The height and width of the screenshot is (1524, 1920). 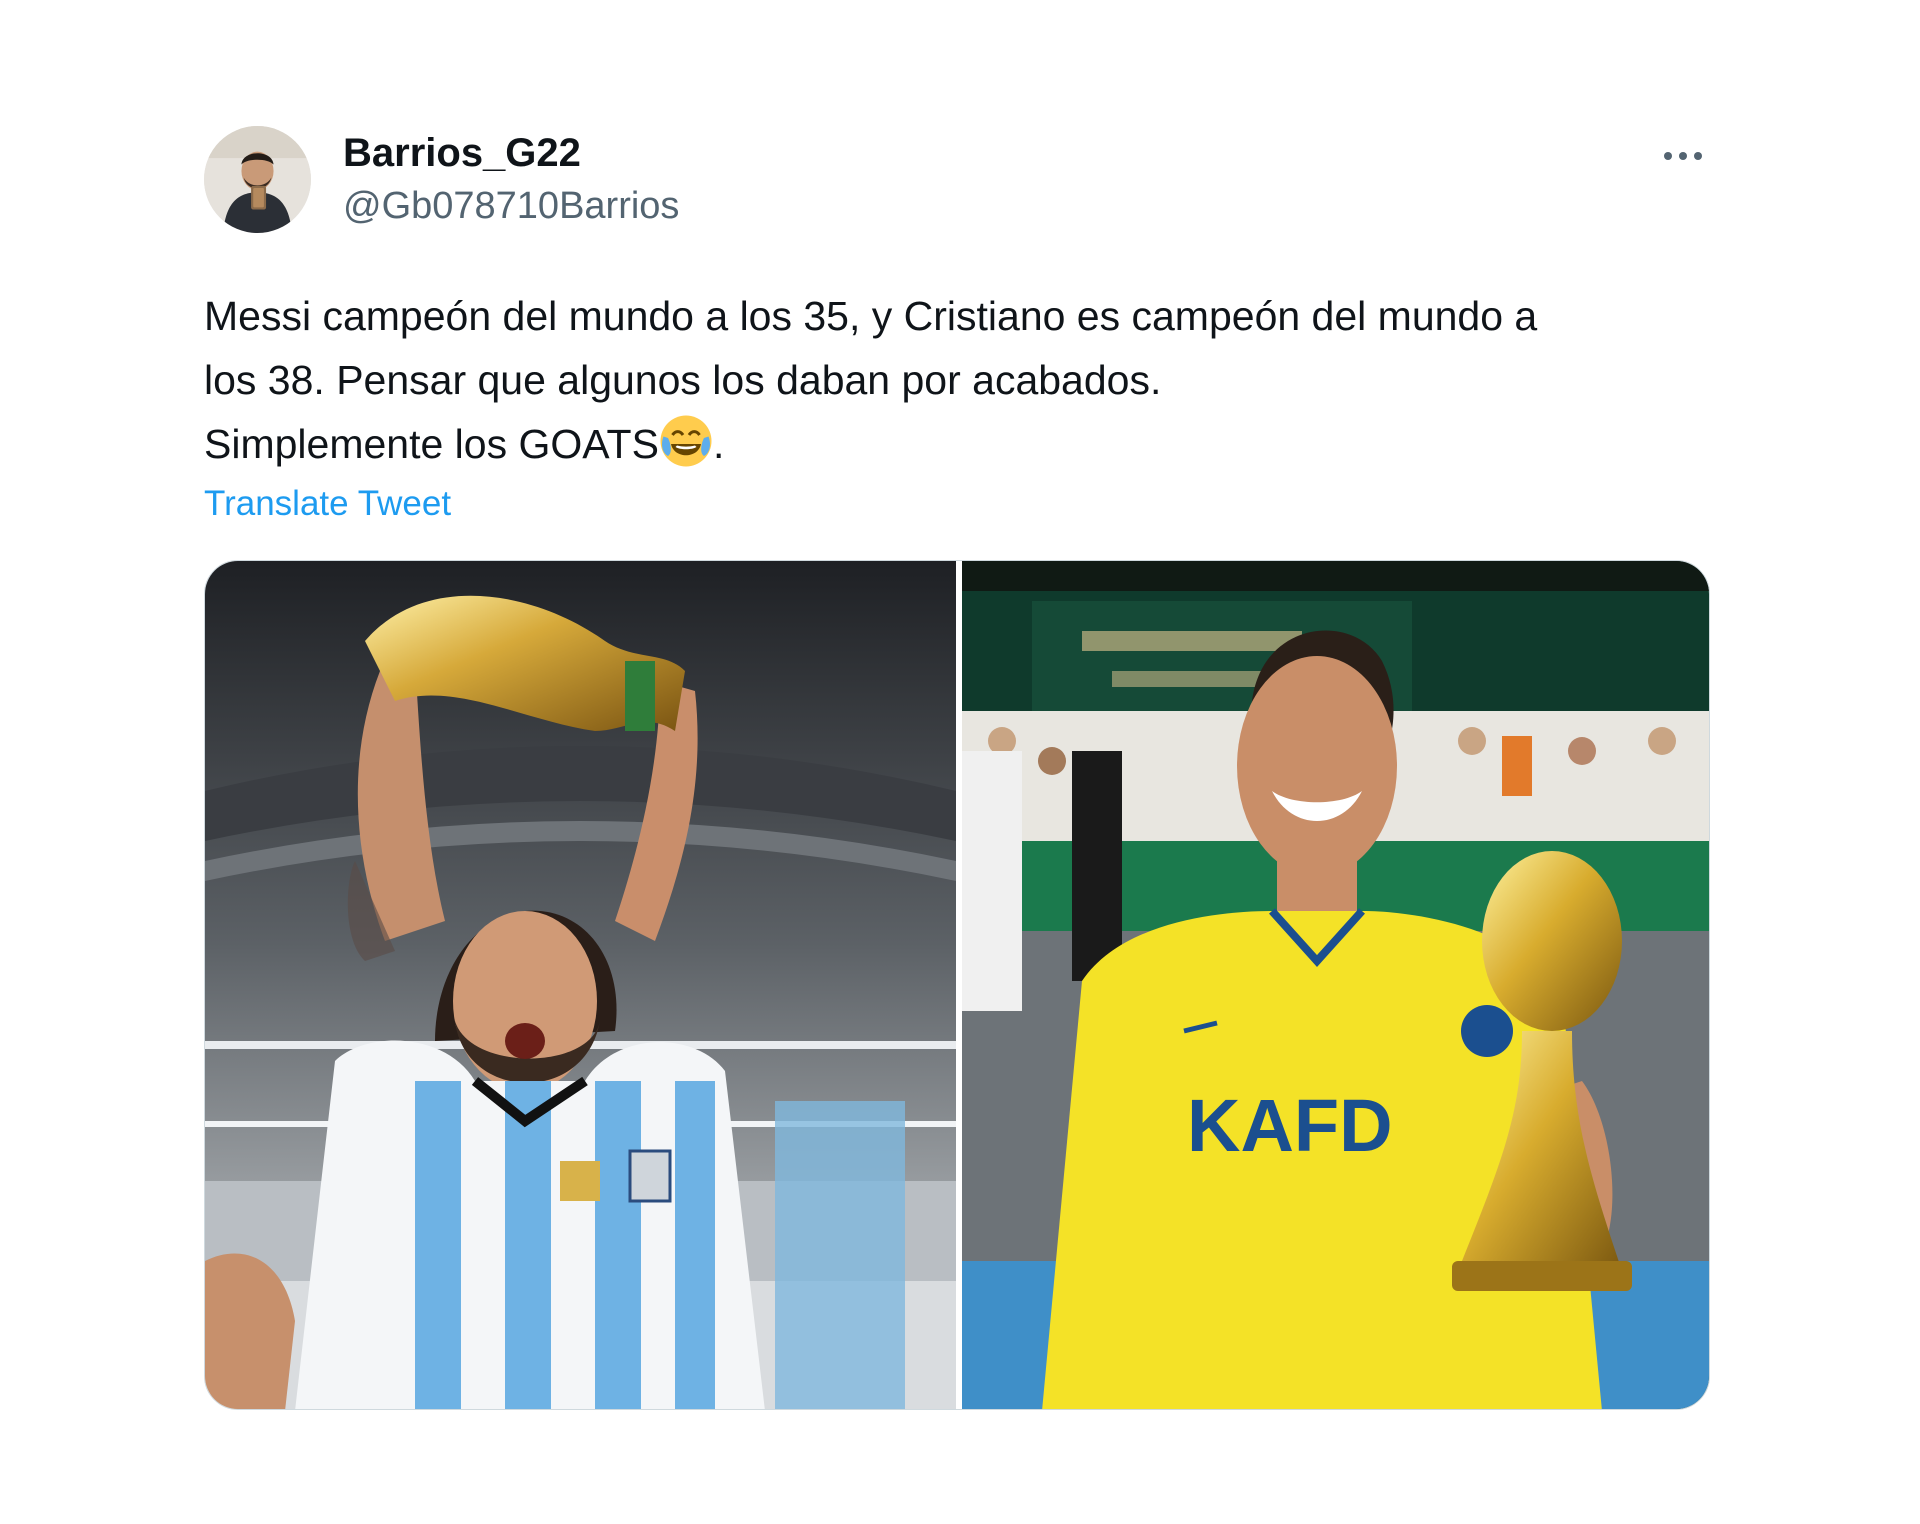 I want to click on avatar, so click(x=257, y=179).